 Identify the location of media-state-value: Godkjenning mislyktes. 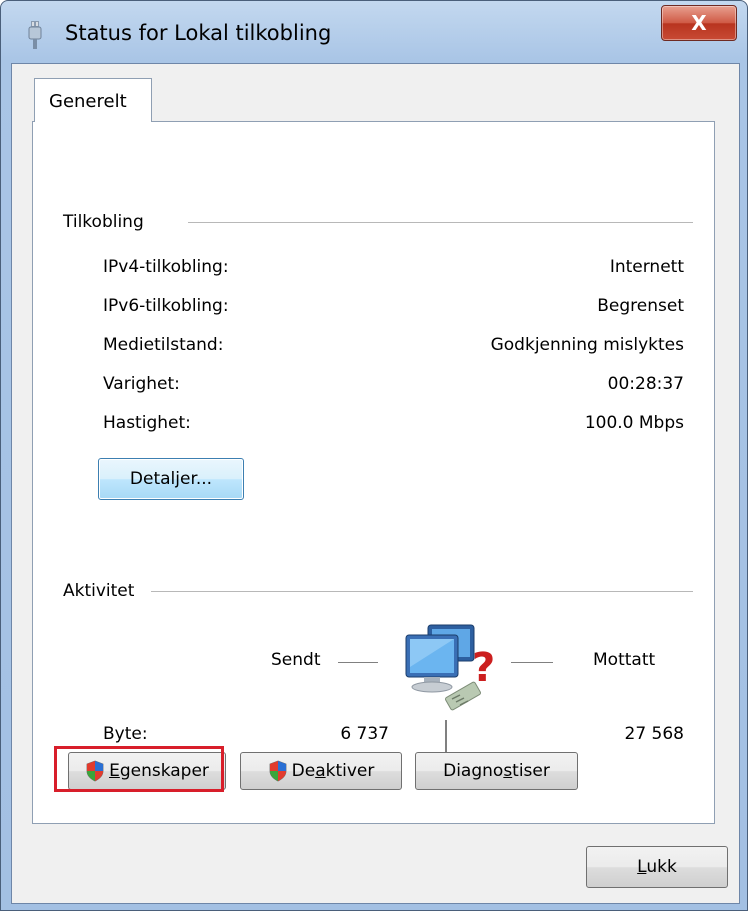
(587, 345).